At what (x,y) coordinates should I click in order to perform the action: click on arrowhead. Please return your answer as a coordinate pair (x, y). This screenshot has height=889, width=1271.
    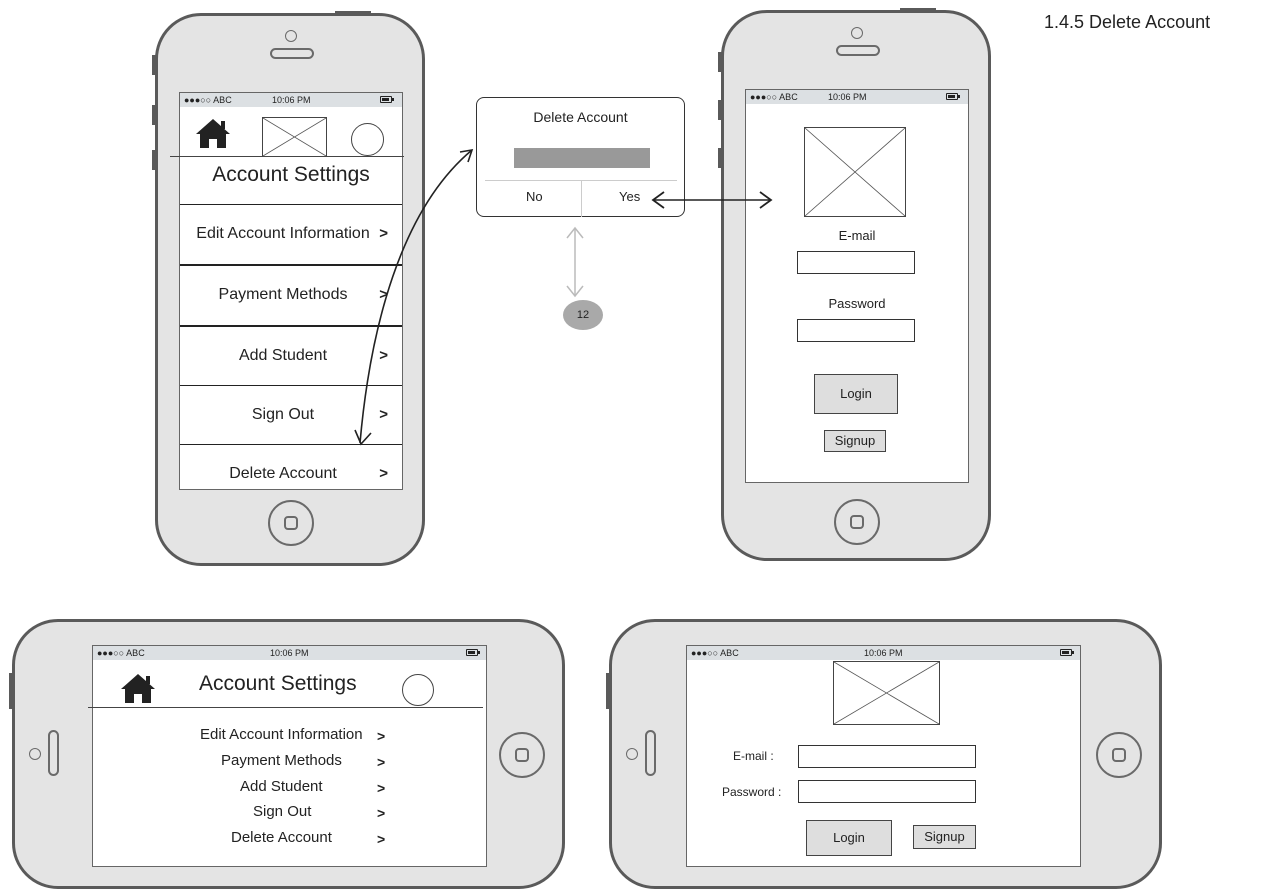
    Looking at the image, I should click on (363, 437).